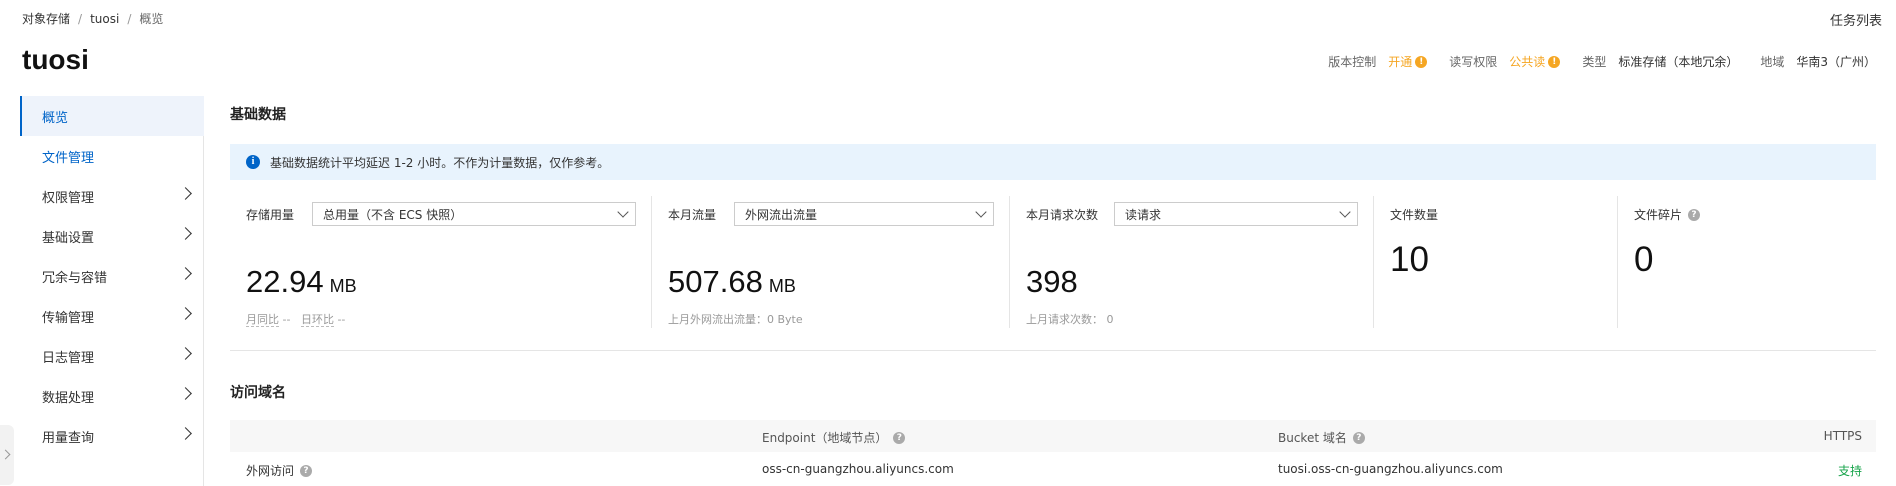 This screenshot has width=1896, height=486. Describe the element at coordinates (1390, 469) in the screenshot. I see `row-bucket-domain: tuosi.oss-cn-guangzhou.aliyuncs.com` at that location.